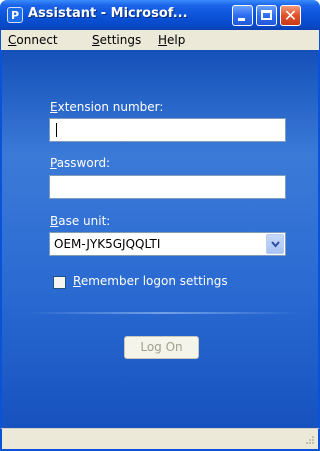  What do you see at coordinates (160, 439) in the screenshot?
I see `status-bar` at bounding box center [160, 439].